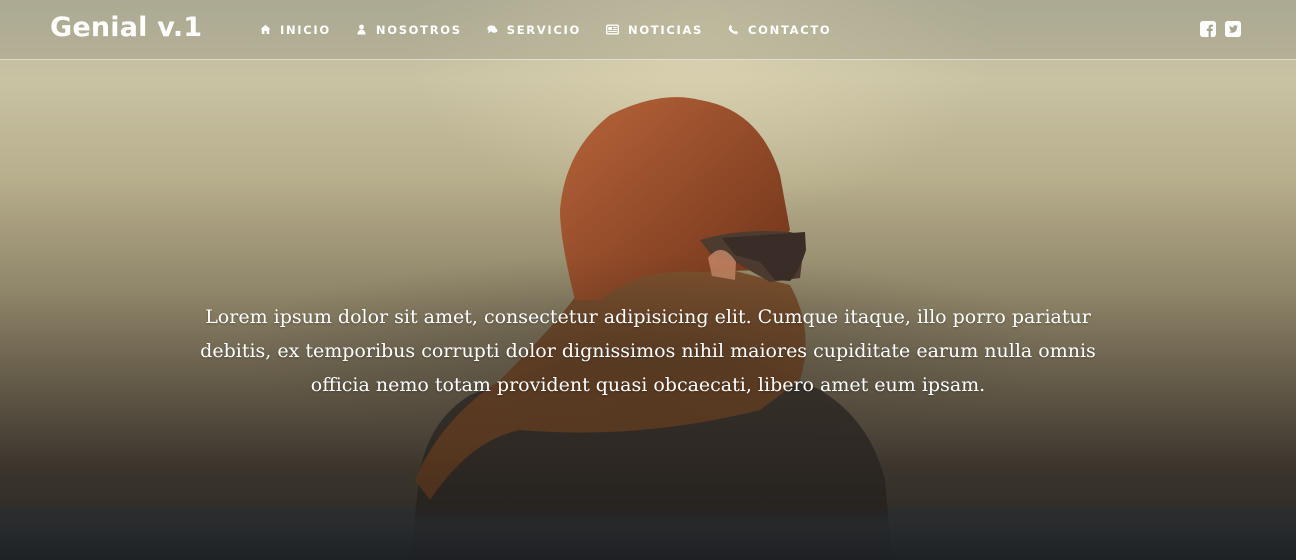  What do you see at coordinates (305, 29) in the screenshot?
I see `nav-label-inicio: INICIO` at bounding box center [305, 29].